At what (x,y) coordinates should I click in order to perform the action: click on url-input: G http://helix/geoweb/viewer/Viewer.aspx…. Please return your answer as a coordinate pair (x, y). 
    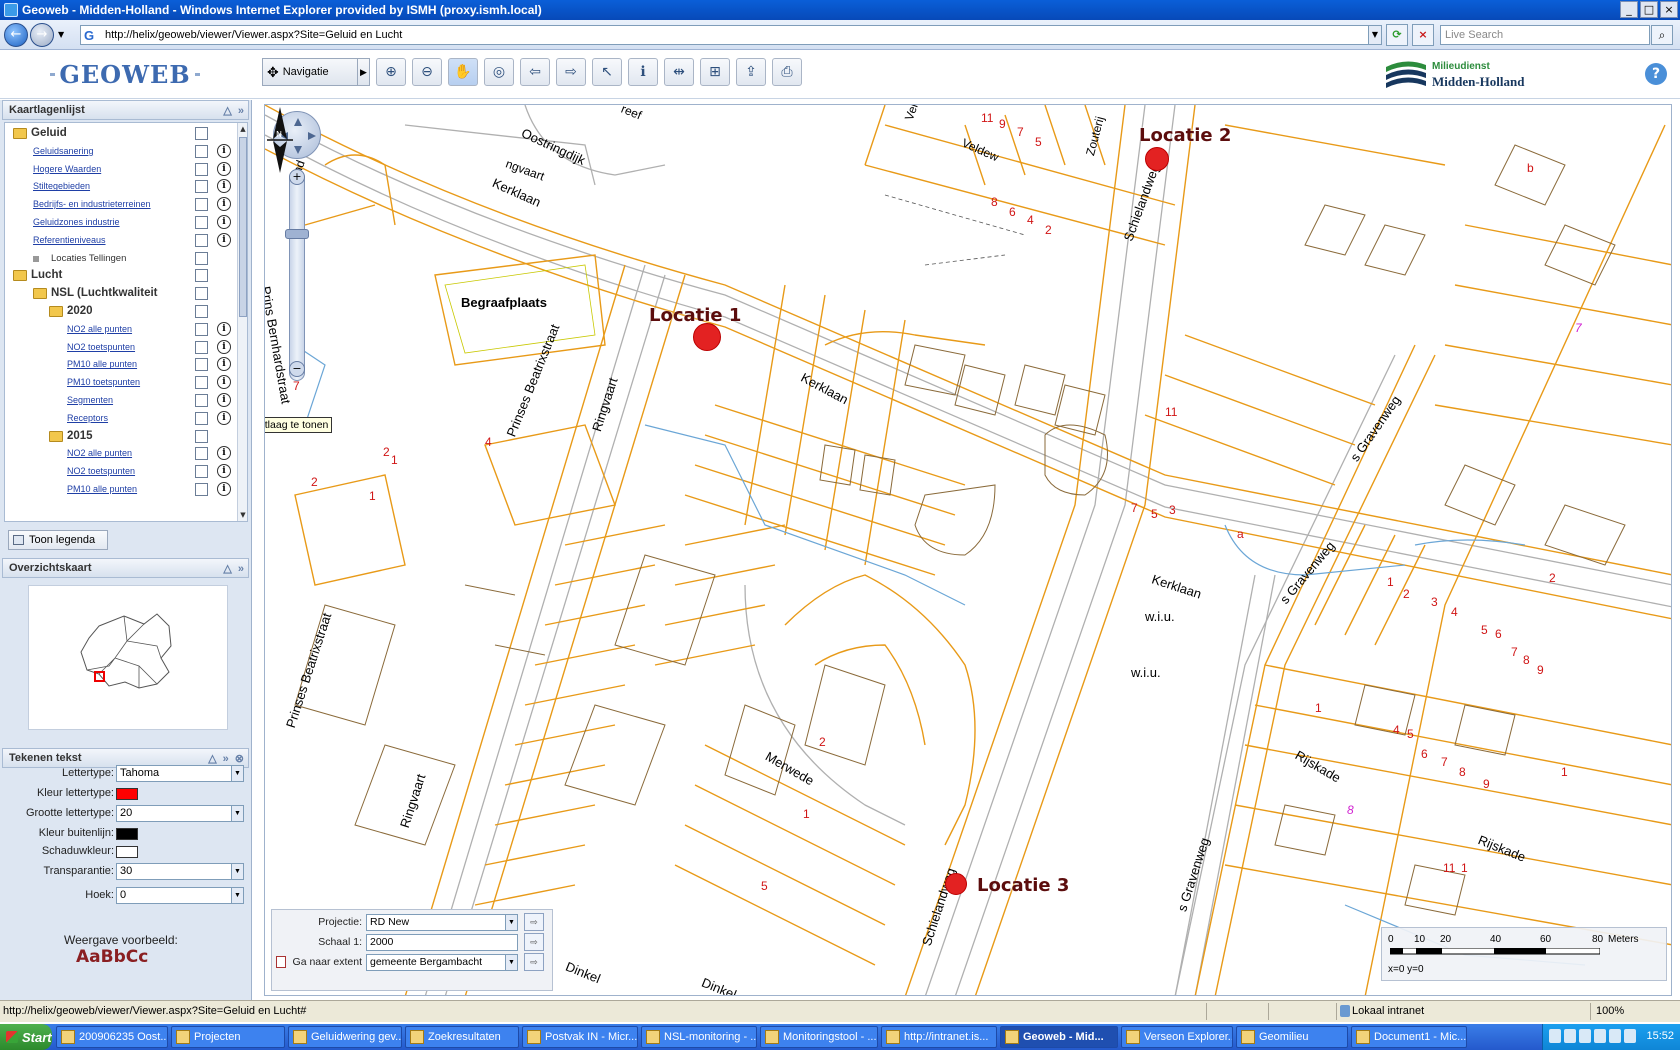
    Looking at the image, I should click on (730, 35).